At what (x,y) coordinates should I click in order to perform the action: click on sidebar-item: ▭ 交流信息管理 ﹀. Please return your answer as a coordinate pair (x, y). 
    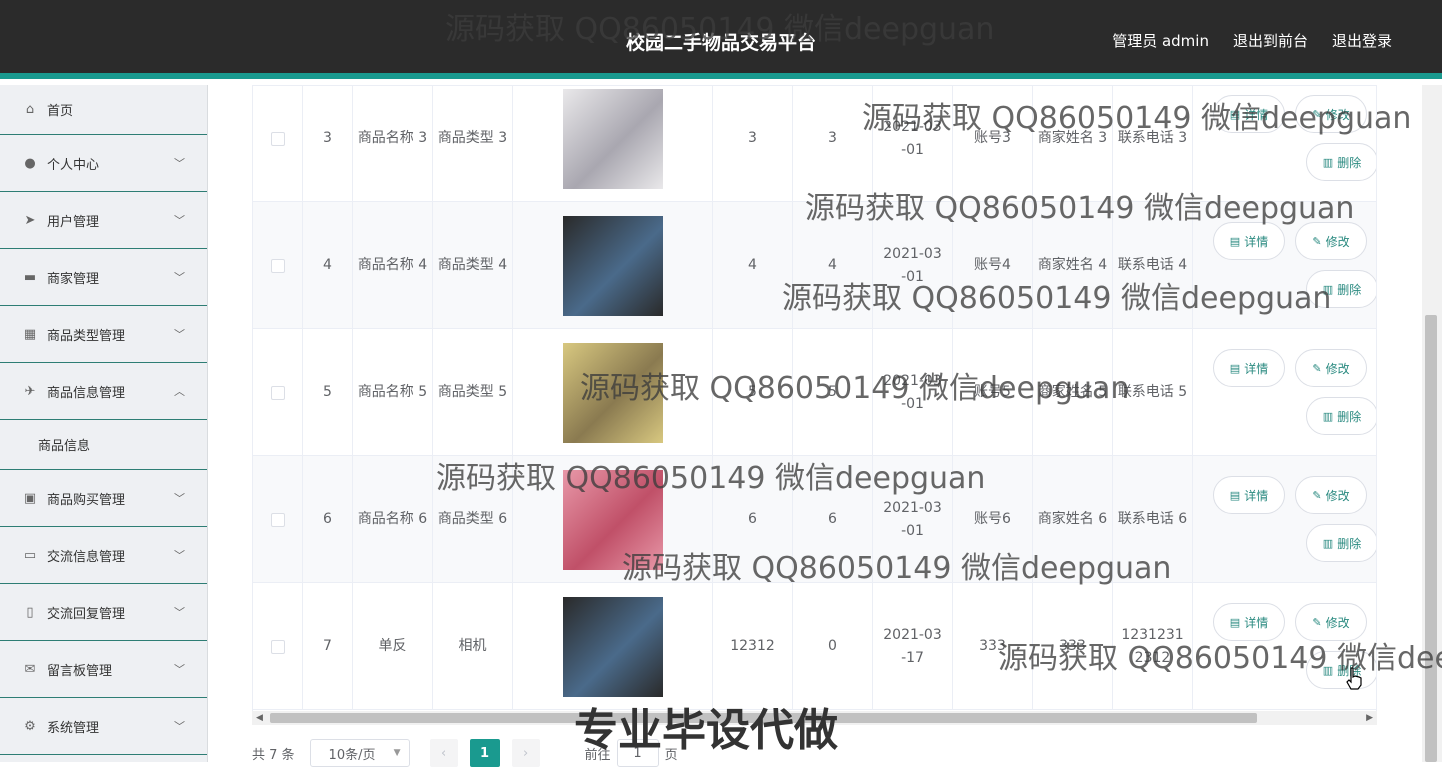
    Looking at the image, I should click on (103, 555).